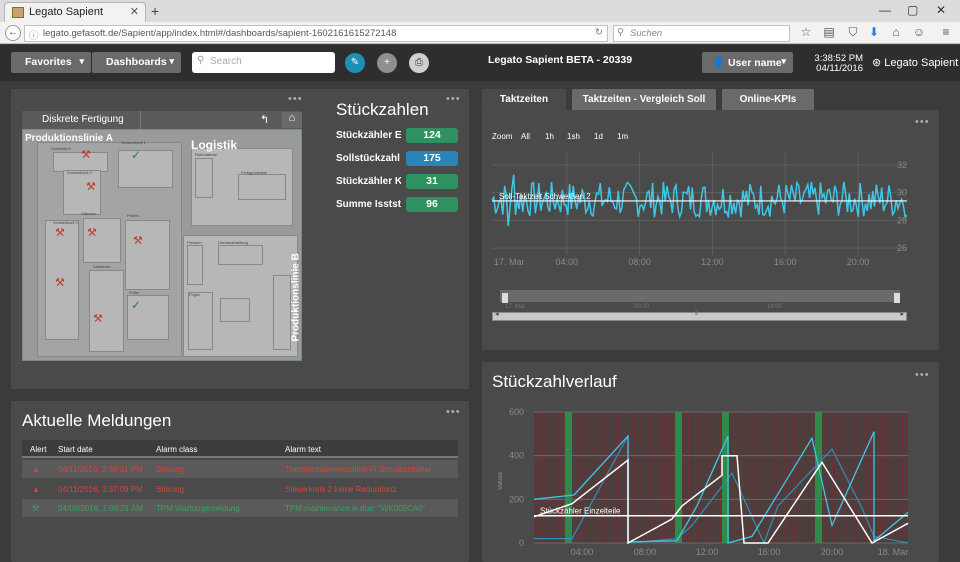 The height and width of the screenshot is (562, 960). I want to click on map-label: Pressen, so click(194, 242).